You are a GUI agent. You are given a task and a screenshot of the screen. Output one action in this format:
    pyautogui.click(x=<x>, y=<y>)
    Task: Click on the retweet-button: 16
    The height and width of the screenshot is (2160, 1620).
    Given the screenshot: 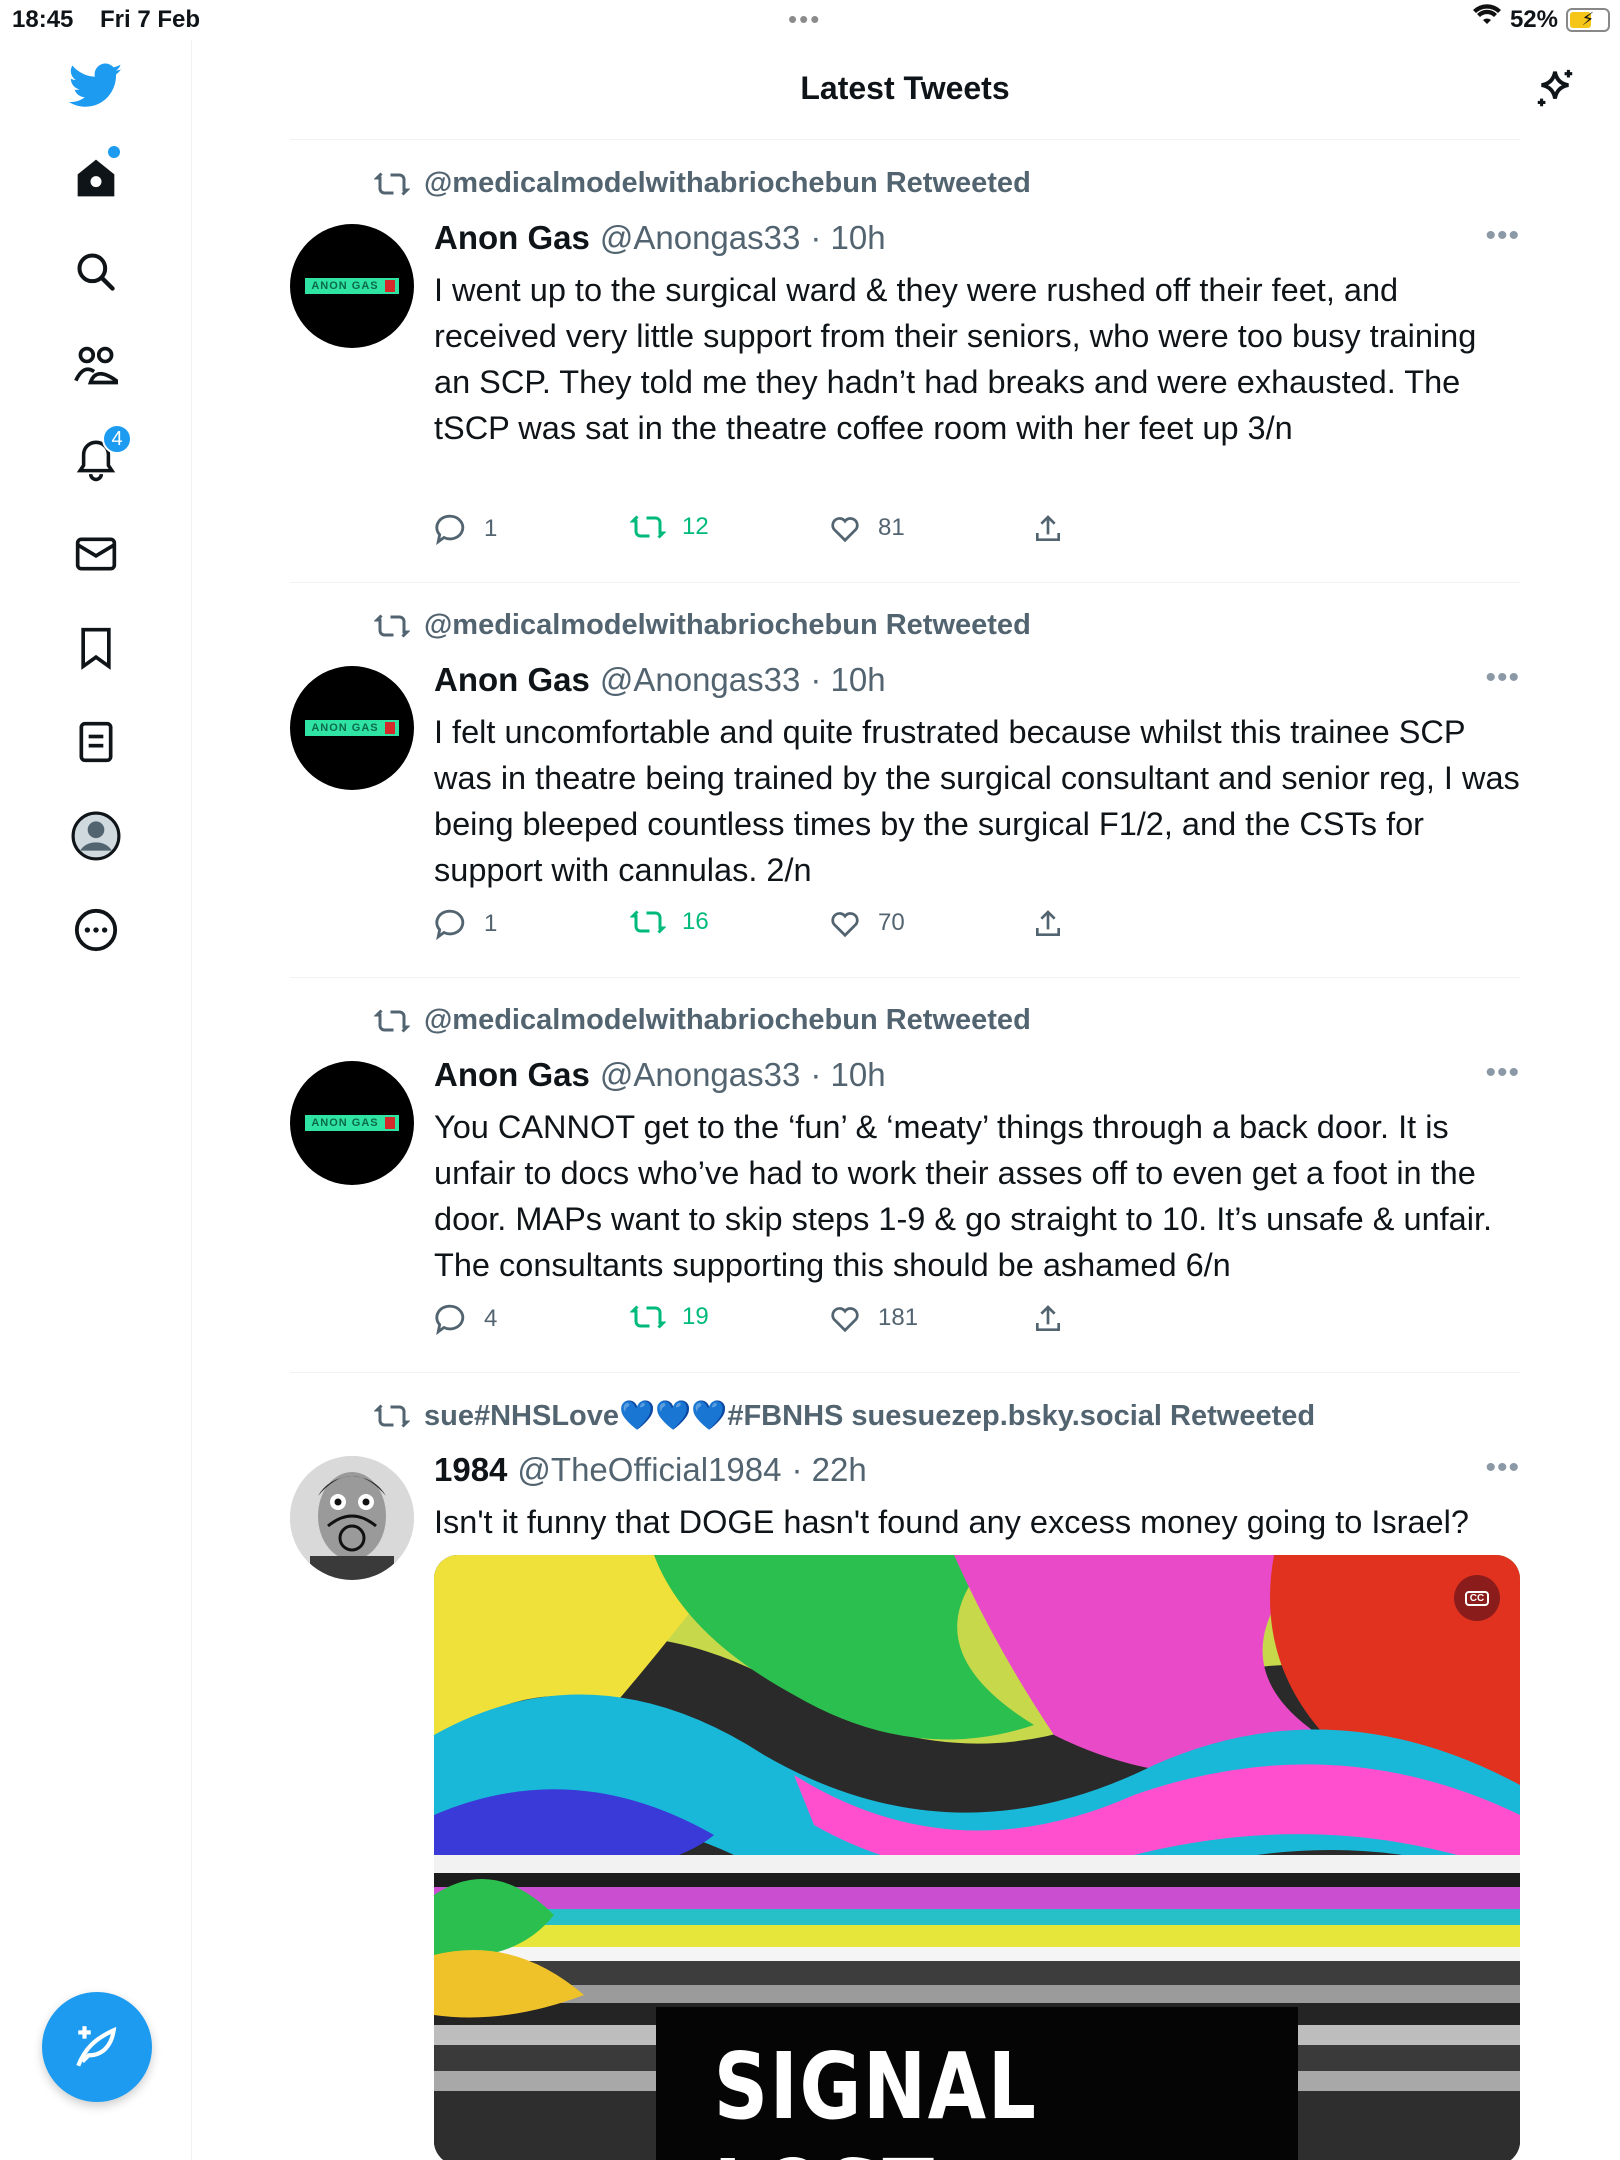 What is the action you would take?
    pyautogui.click(x=669, y=922)
    